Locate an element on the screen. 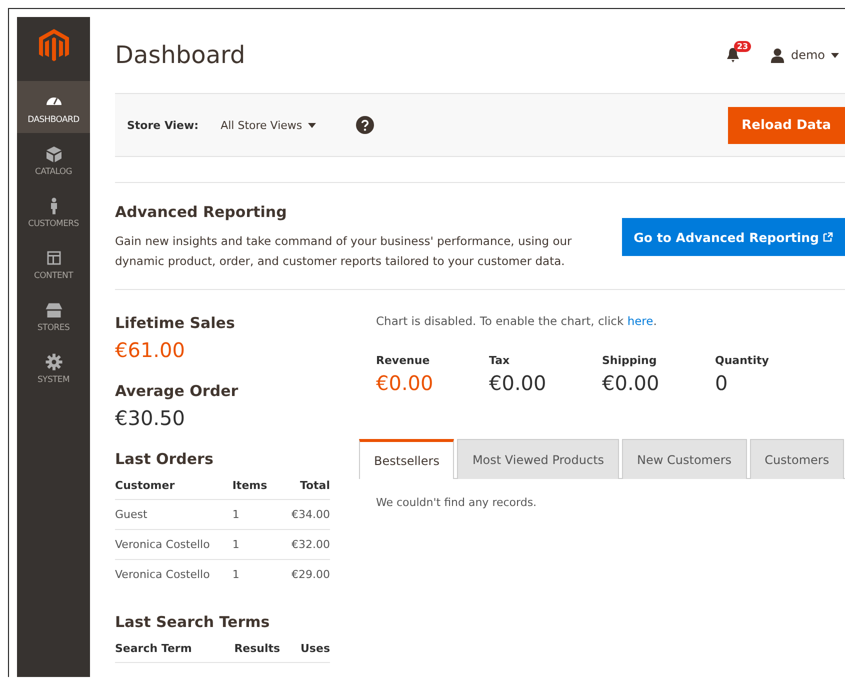  layout-icon is located at coordinates (53, 258).